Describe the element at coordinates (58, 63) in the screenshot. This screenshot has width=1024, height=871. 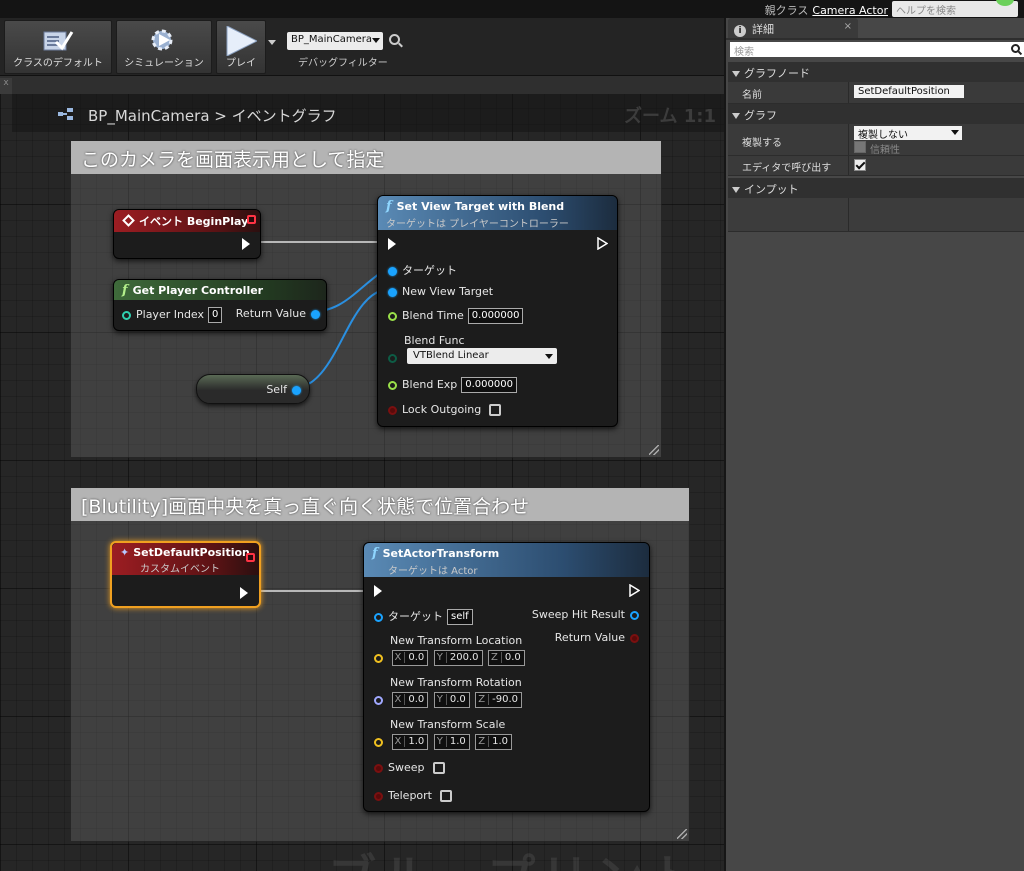
I see `class-defaults-label: クラスのデフォルト` at that location.